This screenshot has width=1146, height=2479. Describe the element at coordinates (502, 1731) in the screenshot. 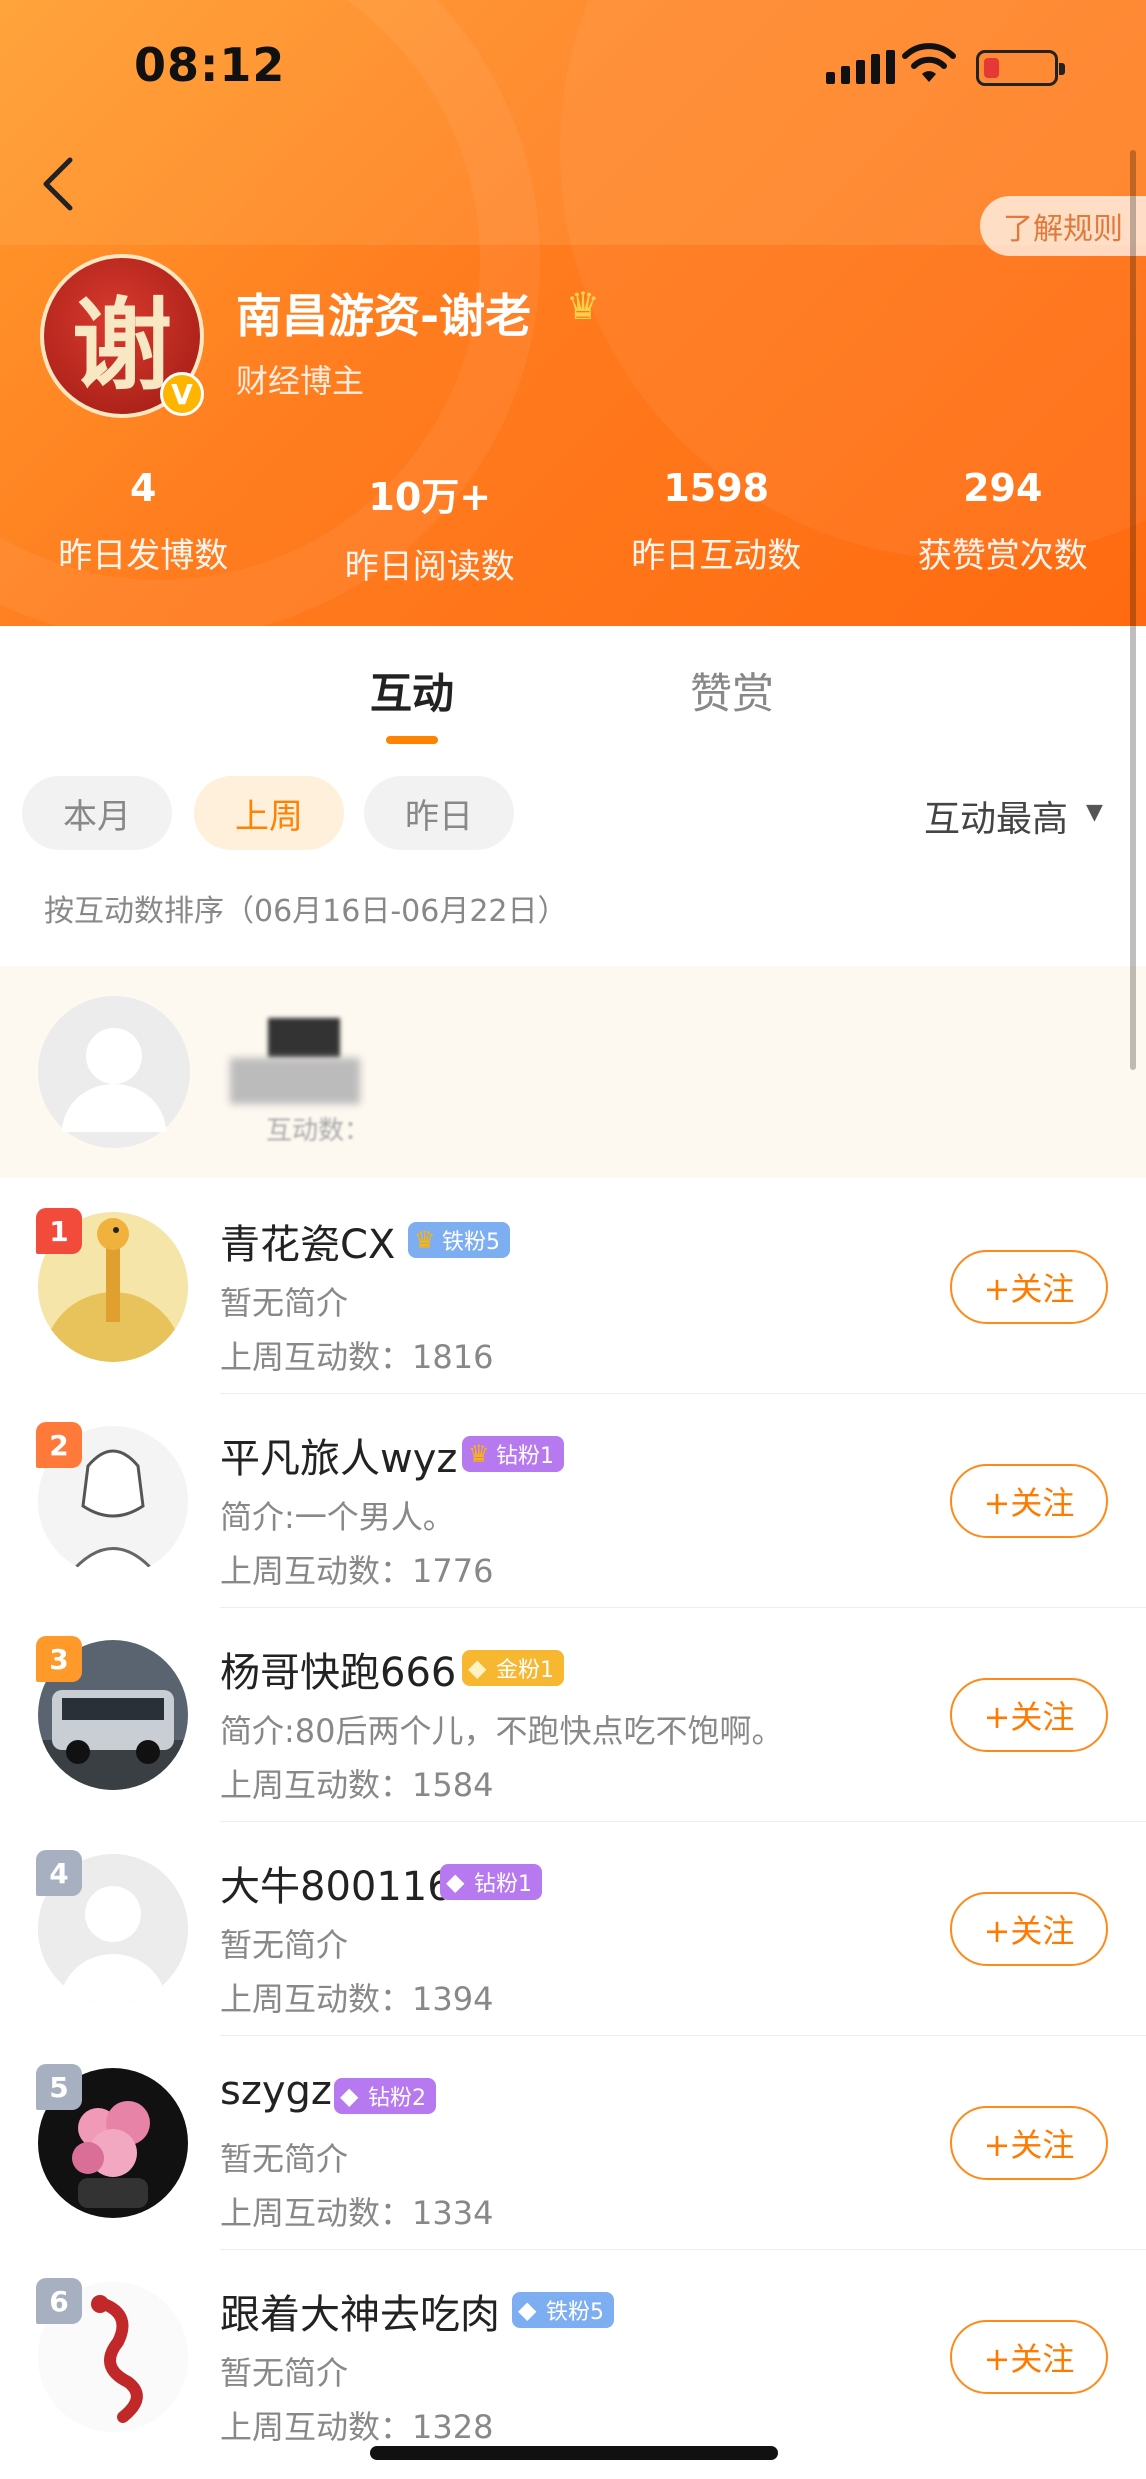

I see `user-bio: 简介:80后两个儿，不跑快点吃不饱啊。` at that location.